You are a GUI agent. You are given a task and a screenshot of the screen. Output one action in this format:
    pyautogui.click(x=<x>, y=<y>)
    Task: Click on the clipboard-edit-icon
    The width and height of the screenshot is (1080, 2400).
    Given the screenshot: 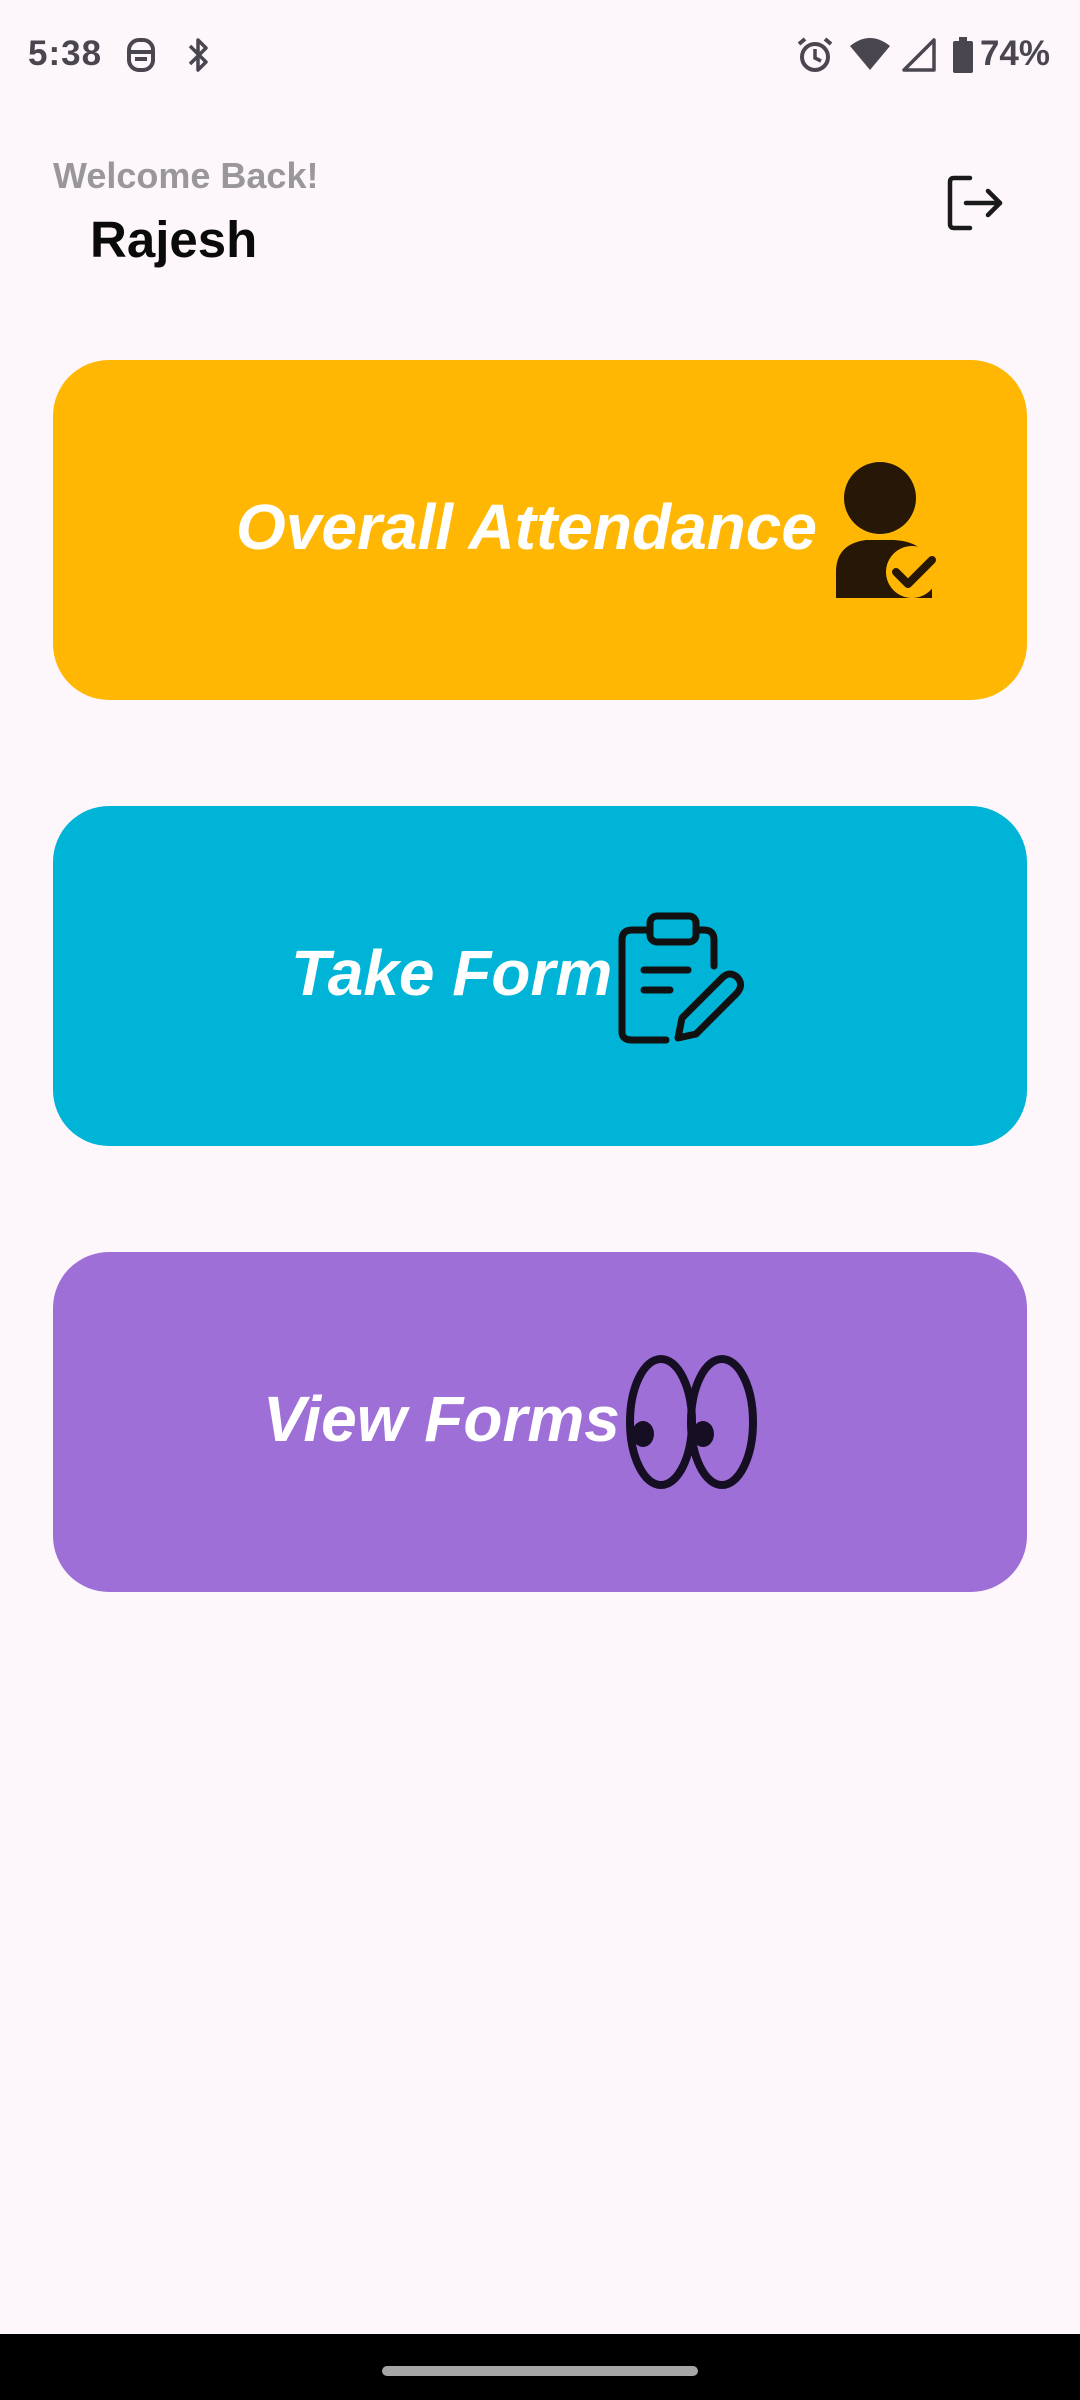 What is the action you would take?
    pyautogui.click(x=681, y=981)
    